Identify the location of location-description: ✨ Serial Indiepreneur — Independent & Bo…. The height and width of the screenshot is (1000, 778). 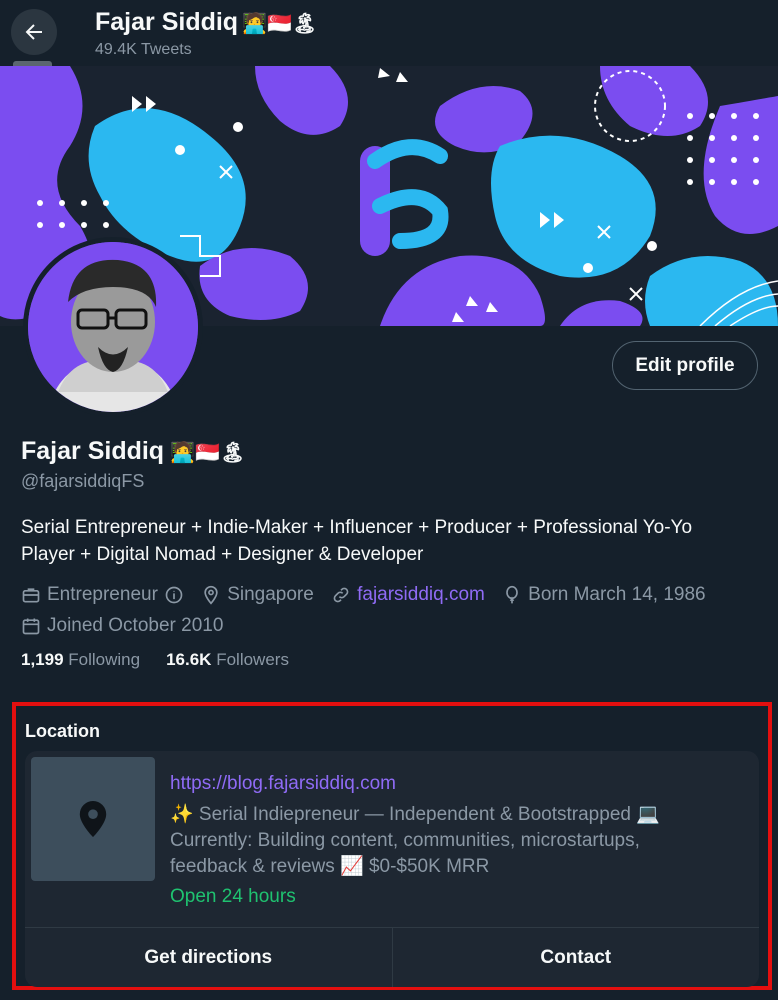
(450, 841).